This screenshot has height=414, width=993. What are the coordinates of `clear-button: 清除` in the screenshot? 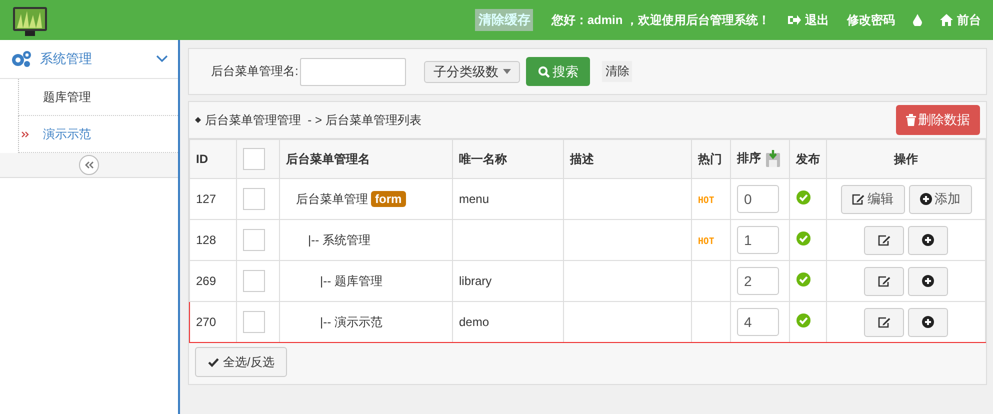 It's located at (617, 71).